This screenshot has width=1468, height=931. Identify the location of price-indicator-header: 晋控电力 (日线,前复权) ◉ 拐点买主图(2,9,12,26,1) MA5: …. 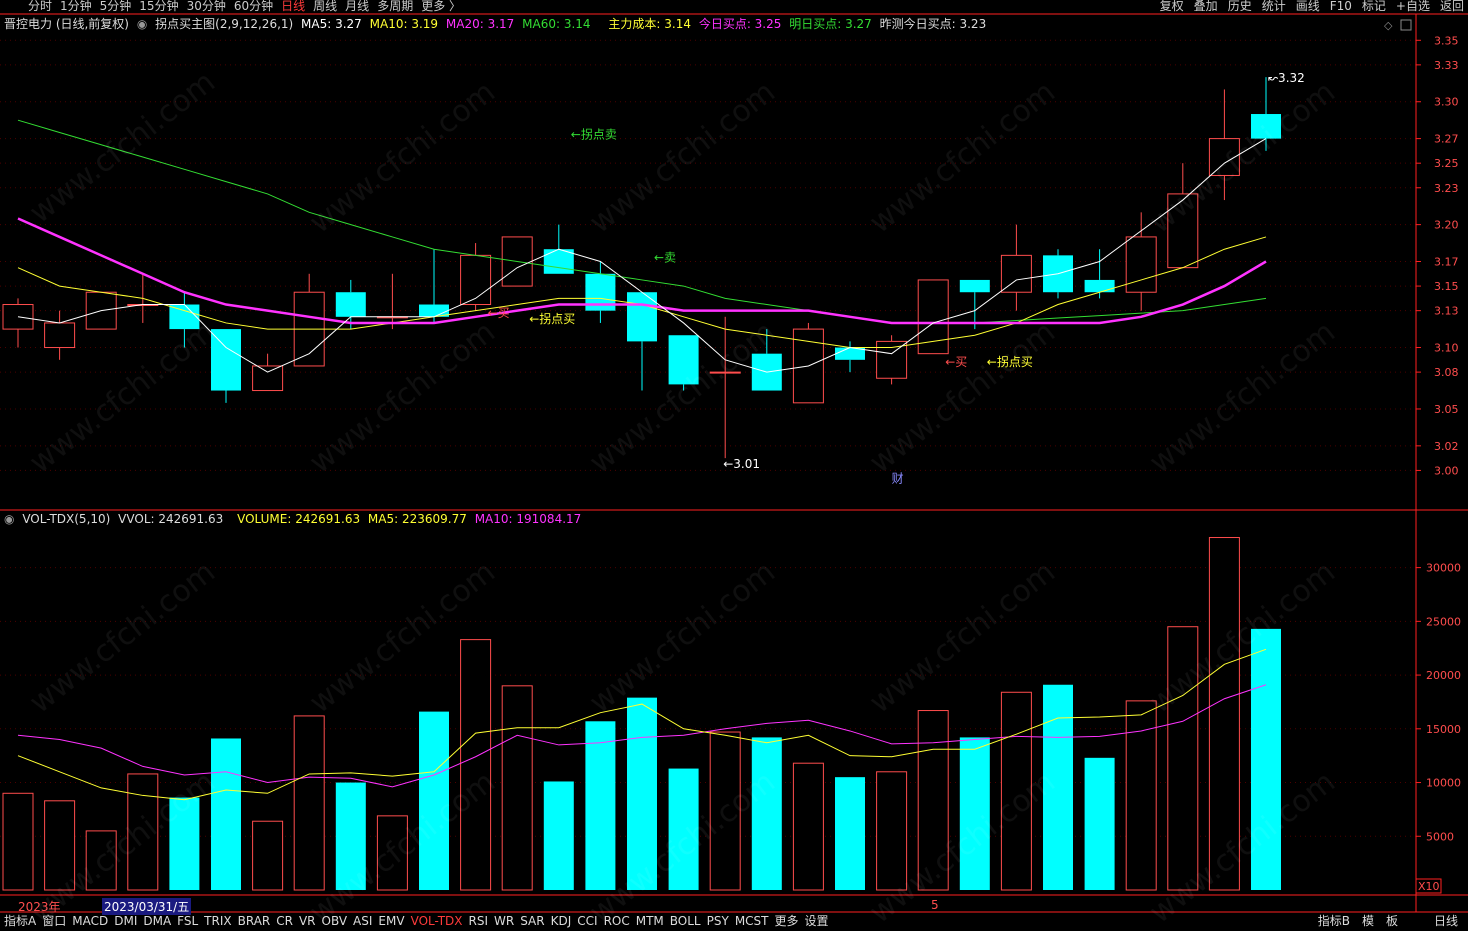
(497, 24).